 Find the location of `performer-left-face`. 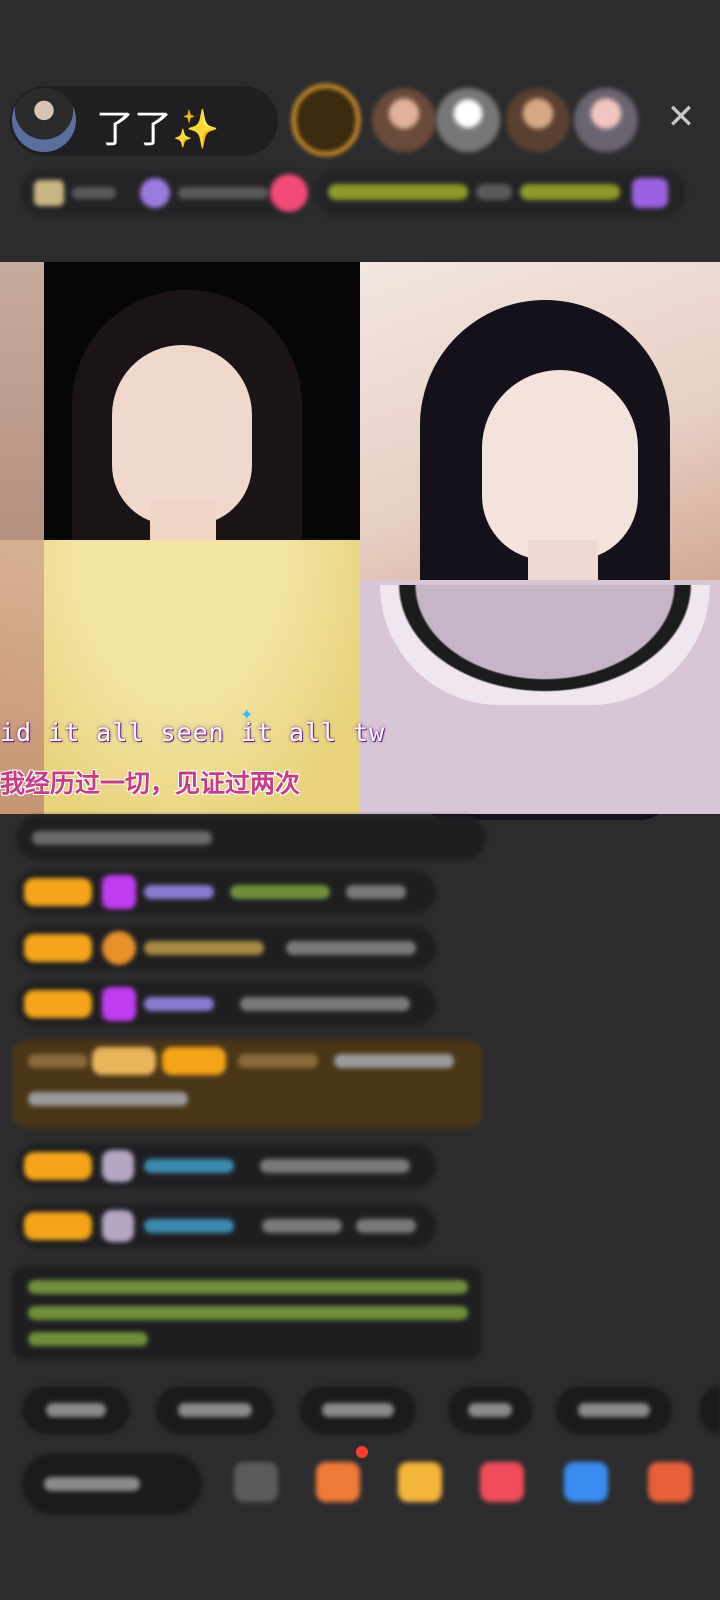

performer-left-face is located at coordinates (182, 435).